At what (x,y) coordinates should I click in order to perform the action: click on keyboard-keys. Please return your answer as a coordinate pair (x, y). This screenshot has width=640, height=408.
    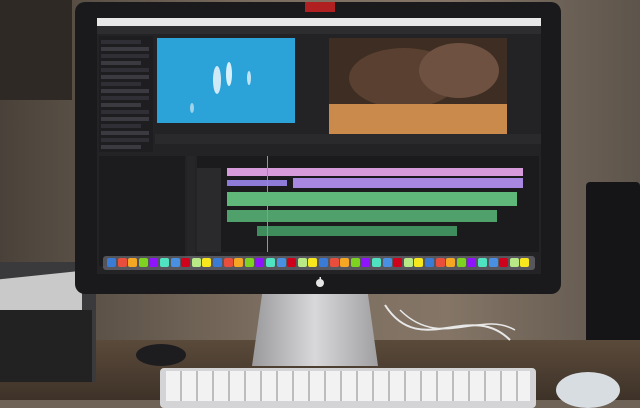
    Looking at the image, I should click on (348, 386).